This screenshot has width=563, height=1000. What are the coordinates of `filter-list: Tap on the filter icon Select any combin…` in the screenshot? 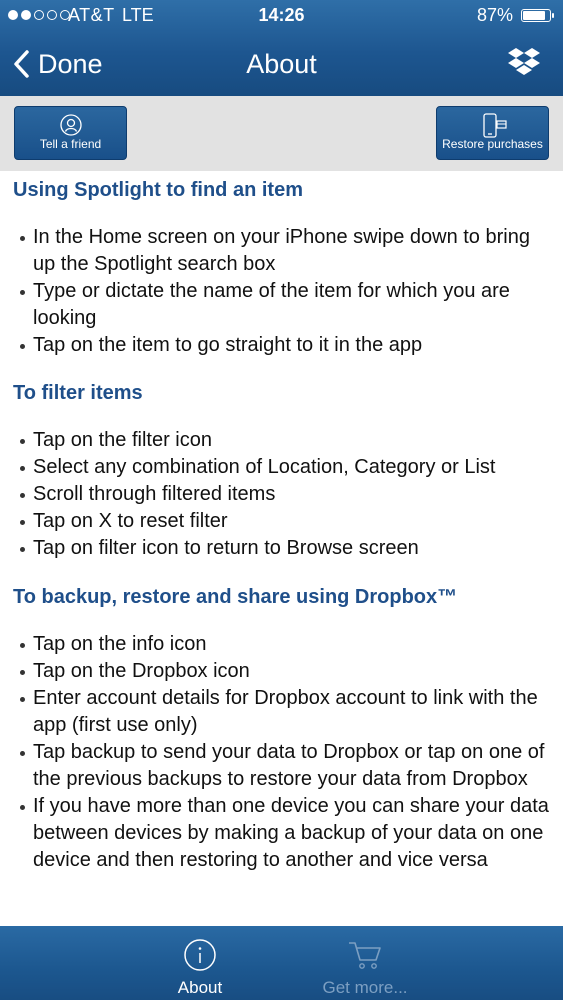 It's located at (281, 494).